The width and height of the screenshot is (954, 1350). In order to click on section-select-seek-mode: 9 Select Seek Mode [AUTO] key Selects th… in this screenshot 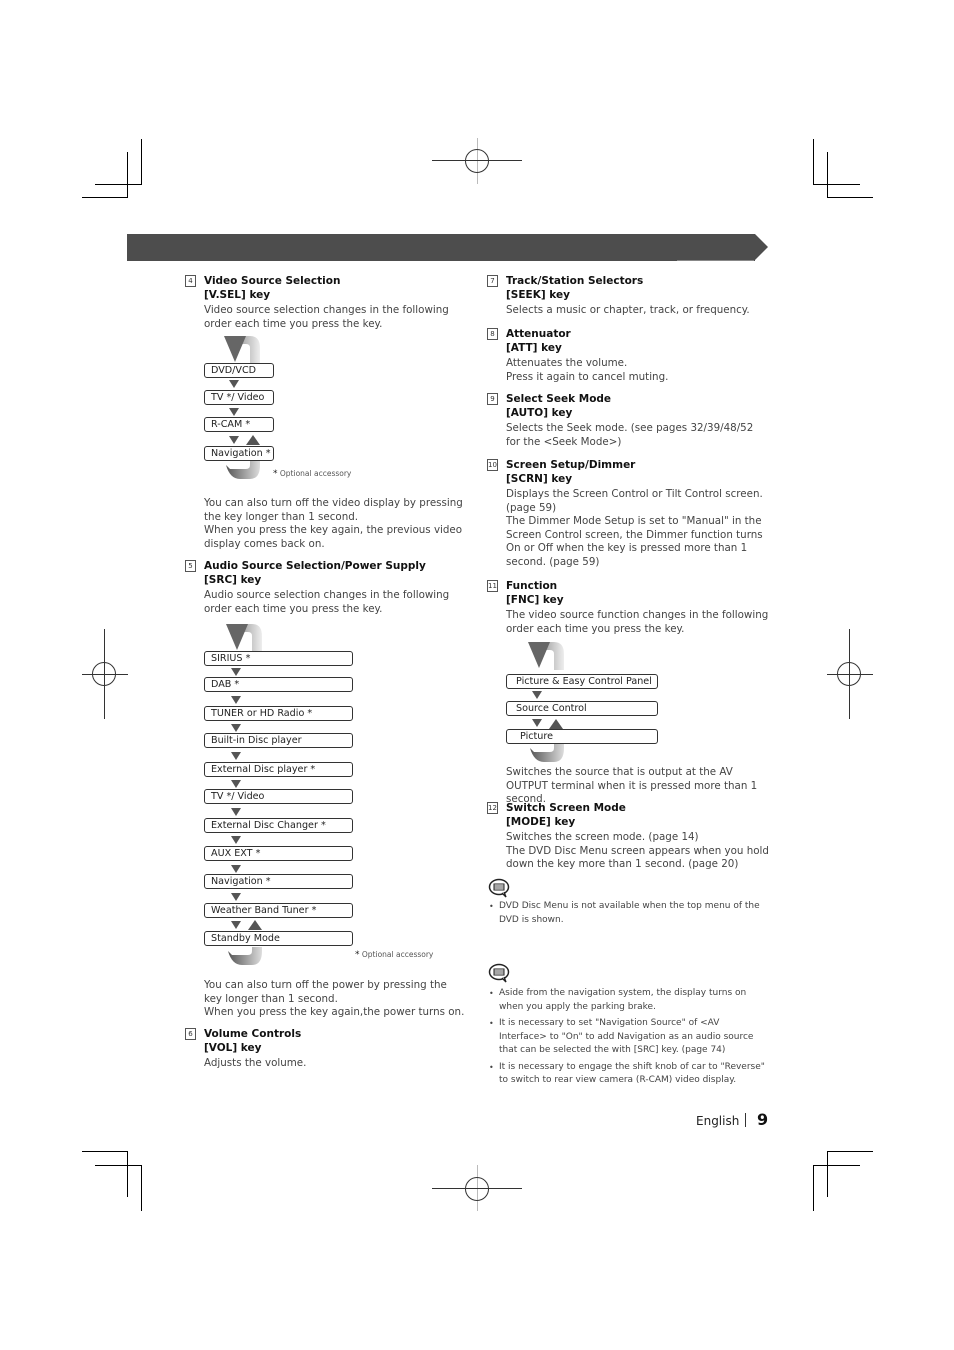, I will do `click(628, 420)`.